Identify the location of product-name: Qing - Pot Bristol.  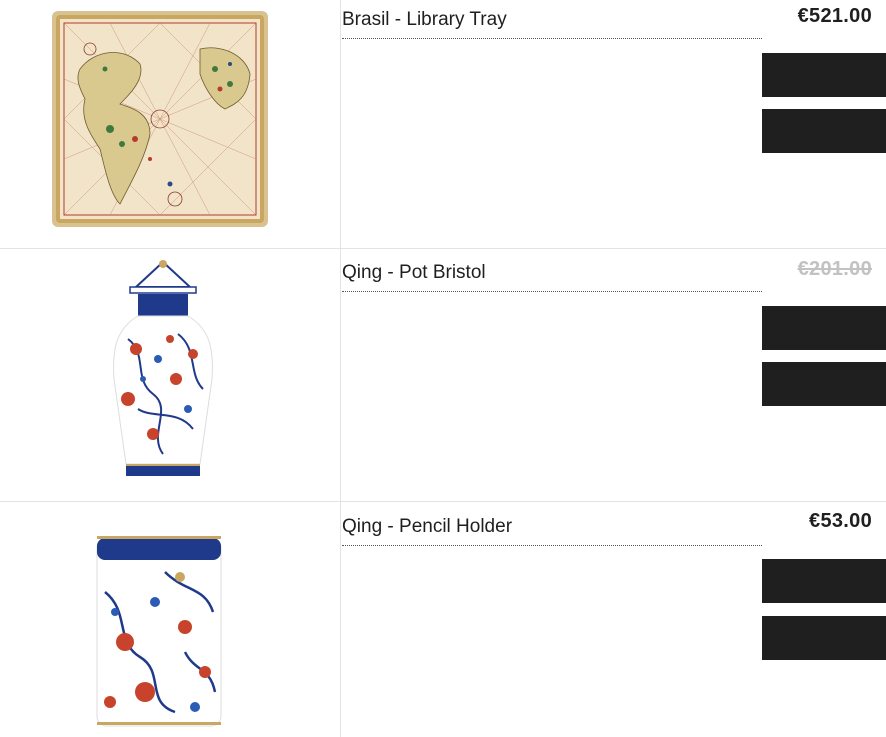
(552, 277).